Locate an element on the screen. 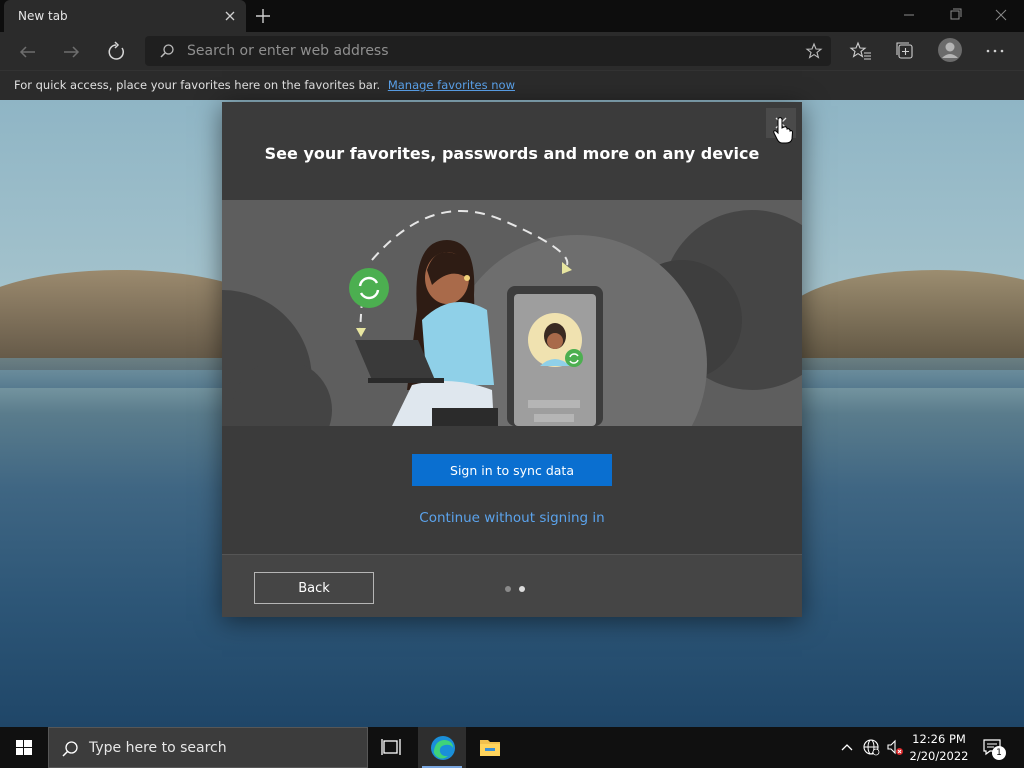  add-favorite-star-icon is located at coordinates (814, 51).